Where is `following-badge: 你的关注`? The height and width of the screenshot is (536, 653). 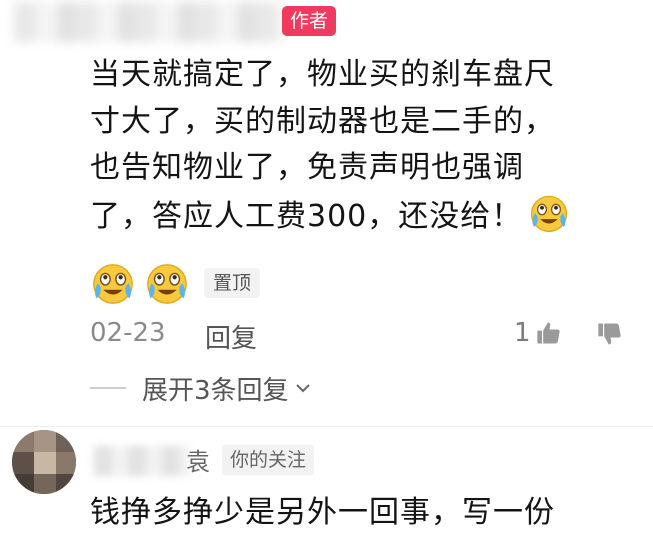 following-badge: 你的关注 is located at coordinates (268, 460).